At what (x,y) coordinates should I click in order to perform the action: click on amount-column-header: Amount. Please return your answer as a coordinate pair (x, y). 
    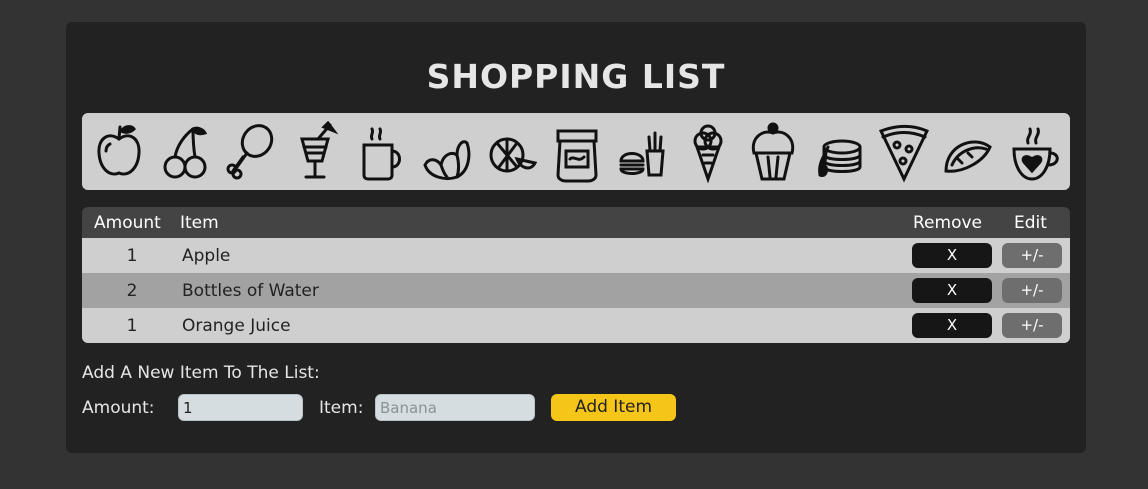
    Looking at the image, I should click on (127, 223).